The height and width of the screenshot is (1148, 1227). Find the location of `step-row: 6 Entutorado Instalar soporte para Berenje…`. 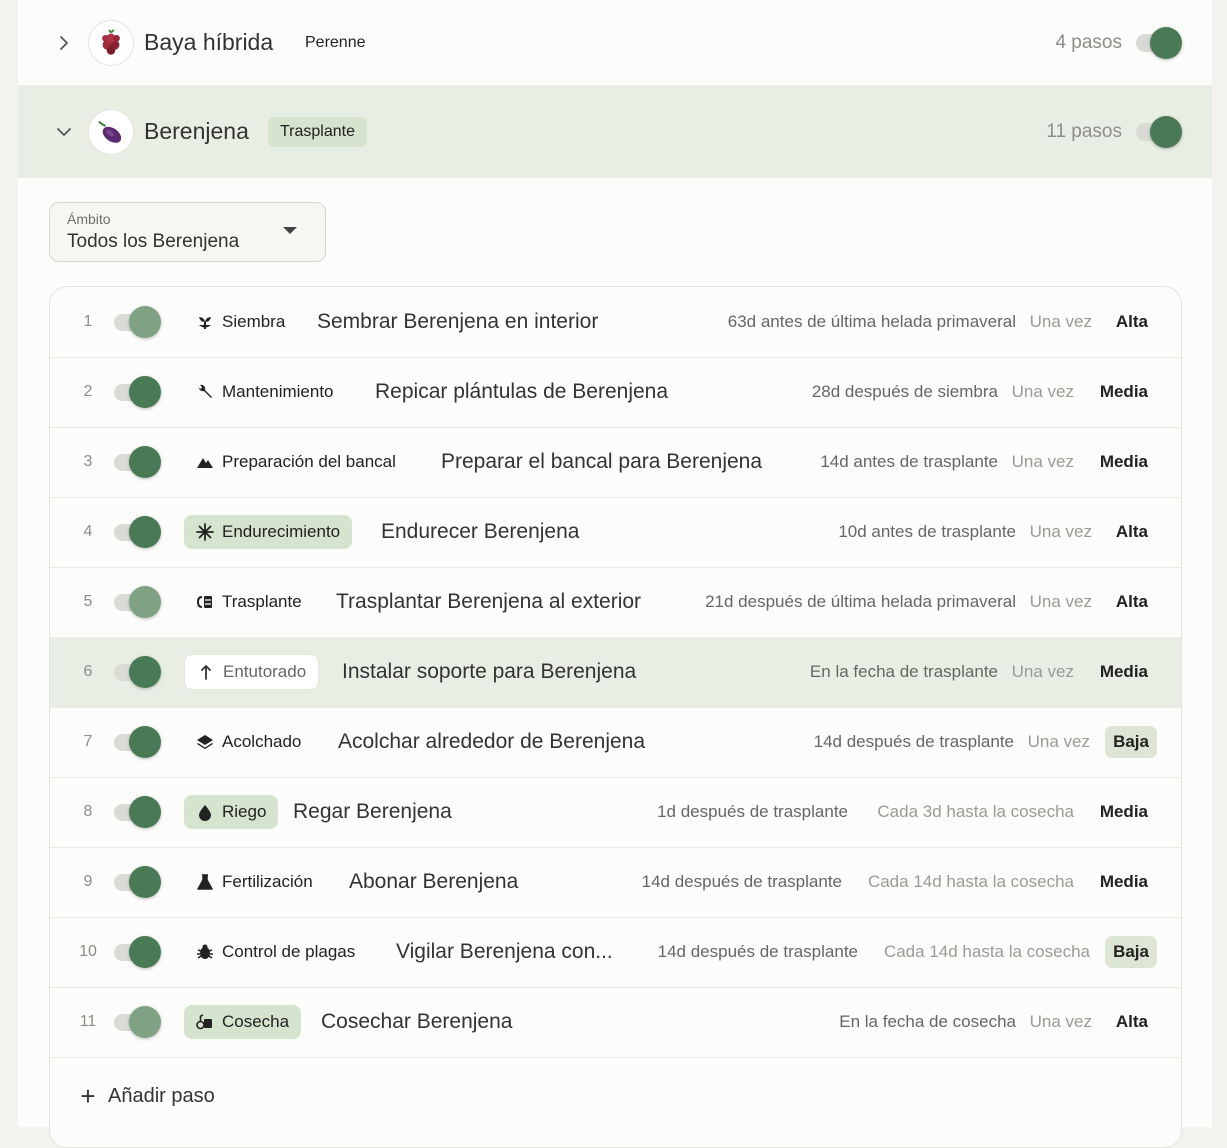

step-row: 6 Entutorado Instalar soporte para Berenje… is located at coordinates (615, 672).